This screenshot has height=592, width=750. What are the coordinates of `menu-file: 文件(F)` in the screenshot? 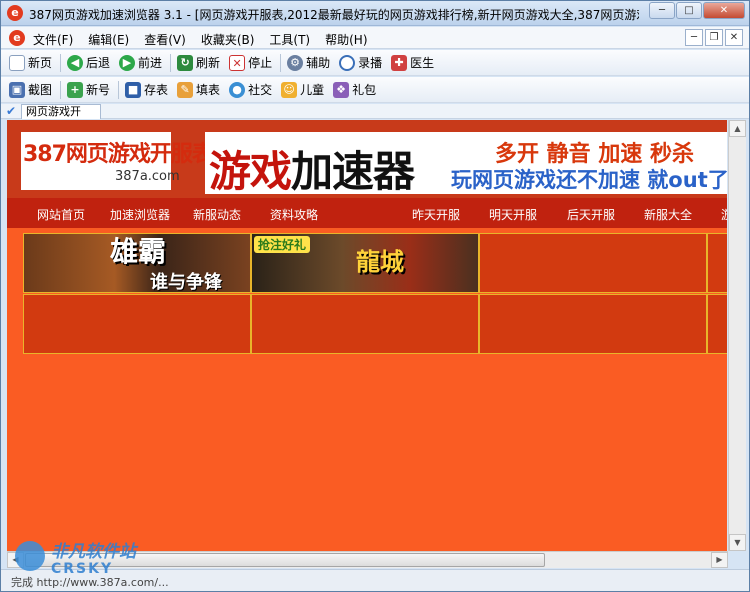 It's located at (53, 39).